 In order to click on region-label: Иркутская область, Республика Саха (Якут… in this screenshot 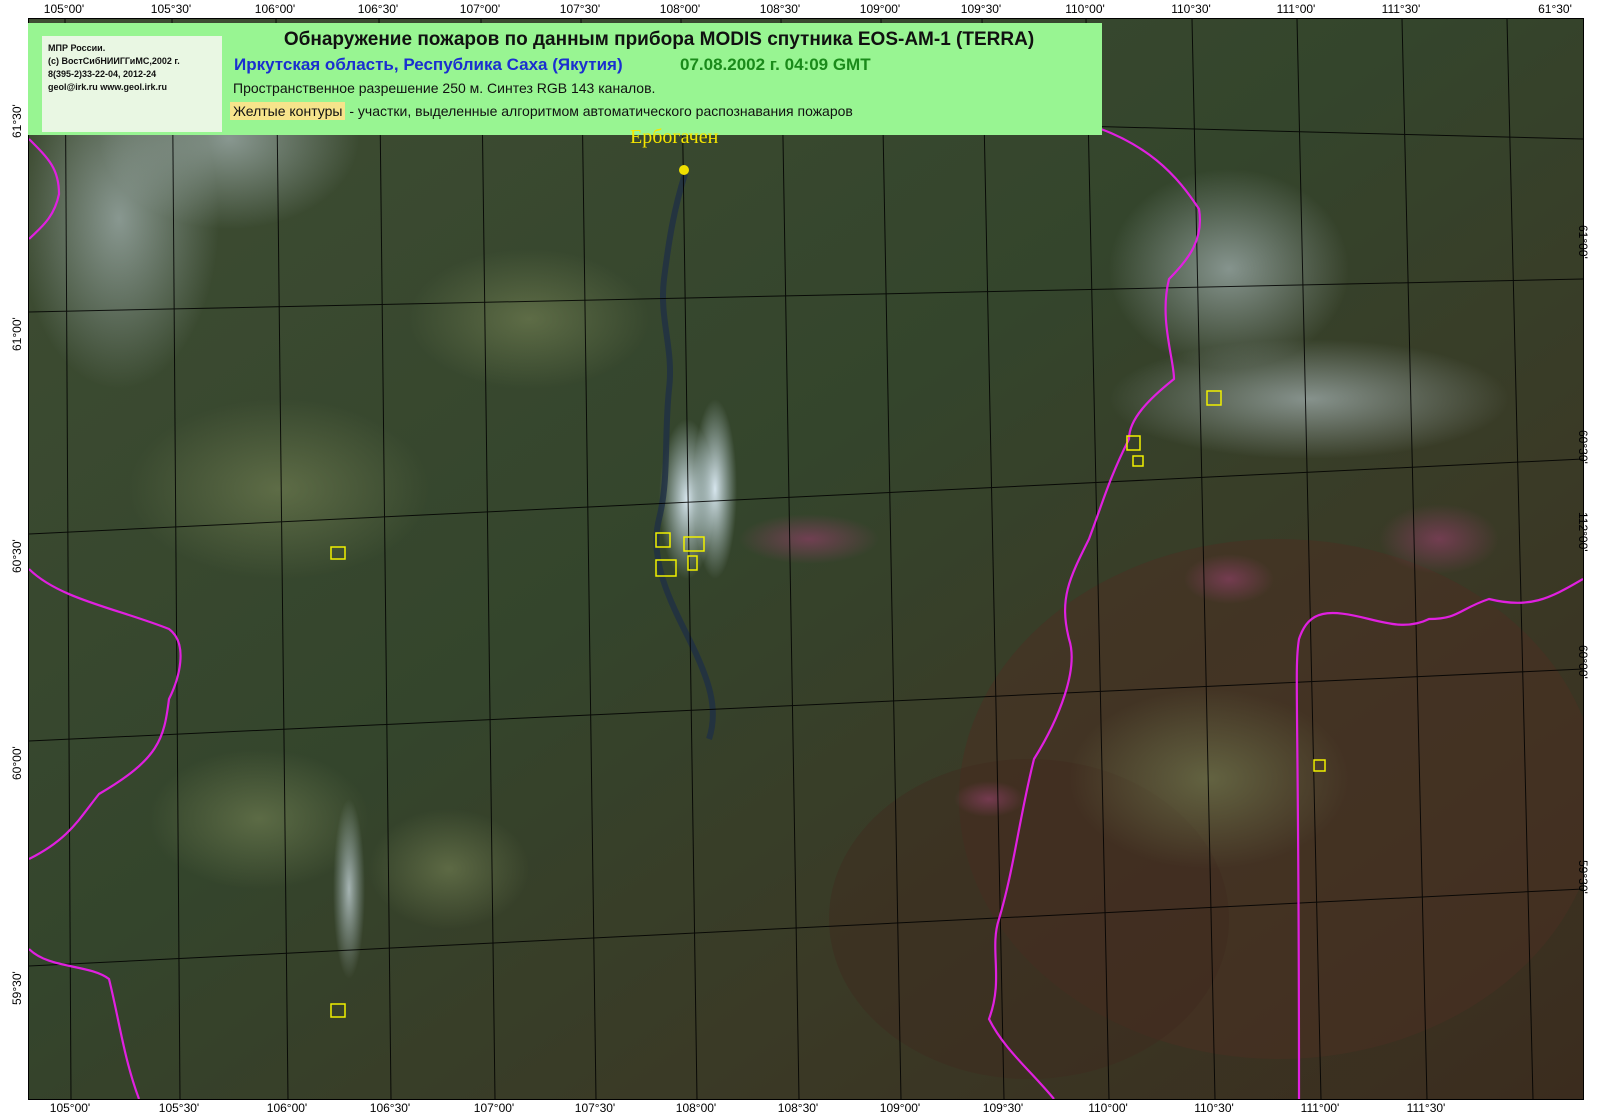, I will do `click(428, 64)`.